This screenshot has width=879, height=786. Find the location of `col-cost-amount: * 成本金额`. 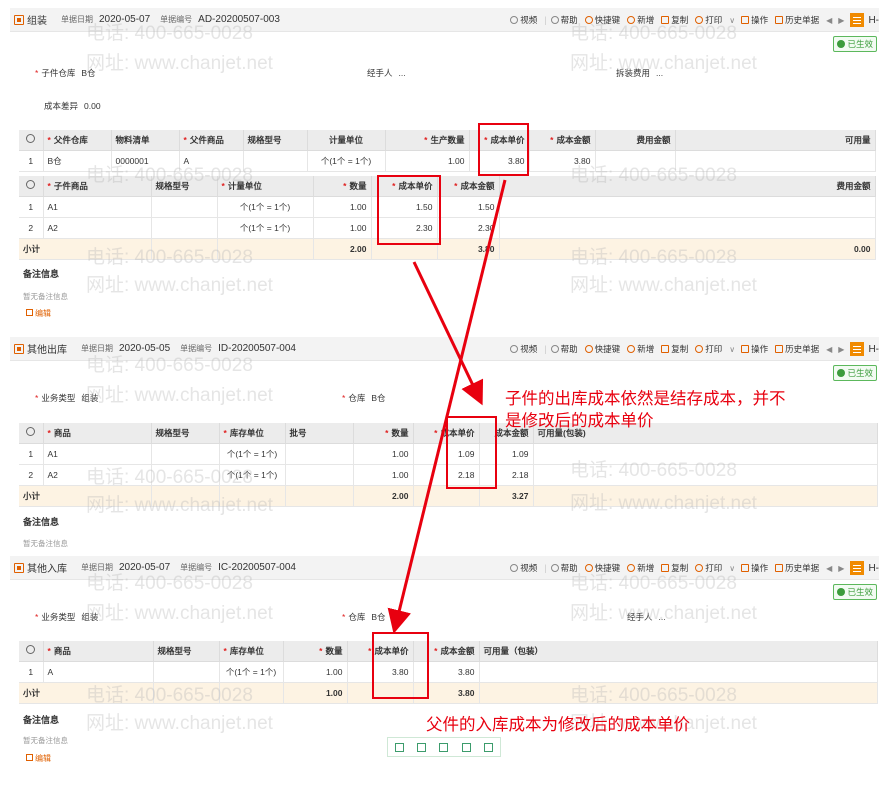

col-cost-amount: * 成本金额 is located at coordinates (468, 186).